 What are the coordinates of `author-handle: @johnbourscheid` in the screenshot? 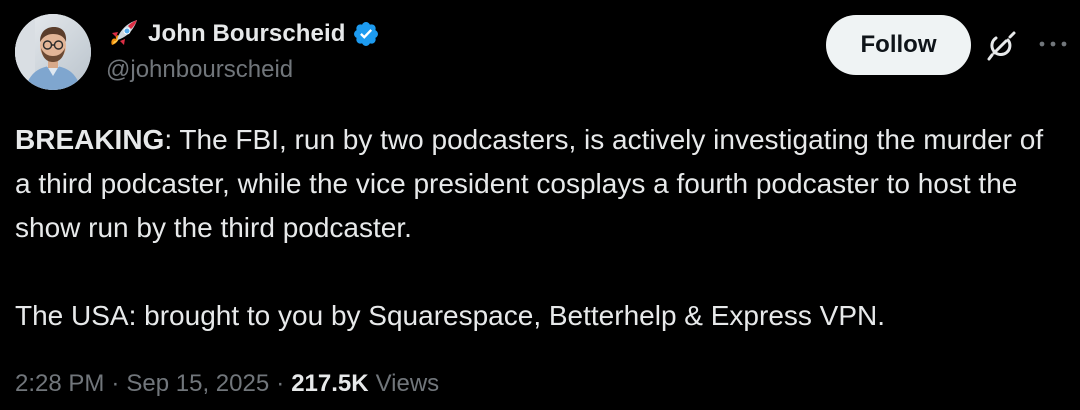 It's located at (199, 70).